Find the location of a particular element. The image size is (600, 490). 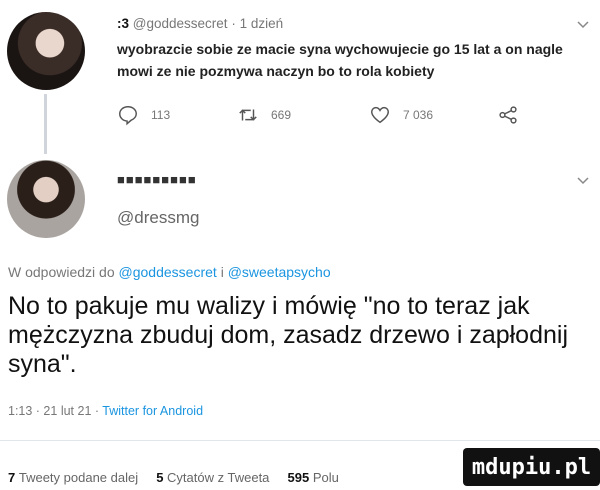

reply-prefix: W odpowiedzi do is located at coordinates (61, 272).